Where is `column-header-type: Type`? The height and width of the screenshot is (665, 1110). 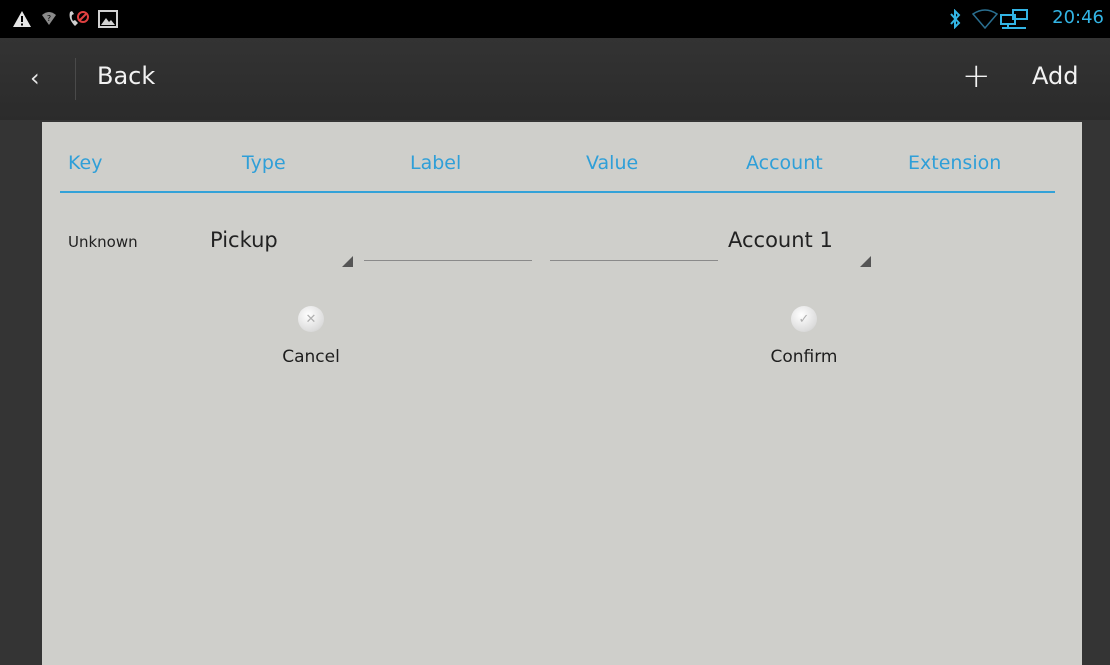
column-header-type: Type is located at coordinates (264, 163).